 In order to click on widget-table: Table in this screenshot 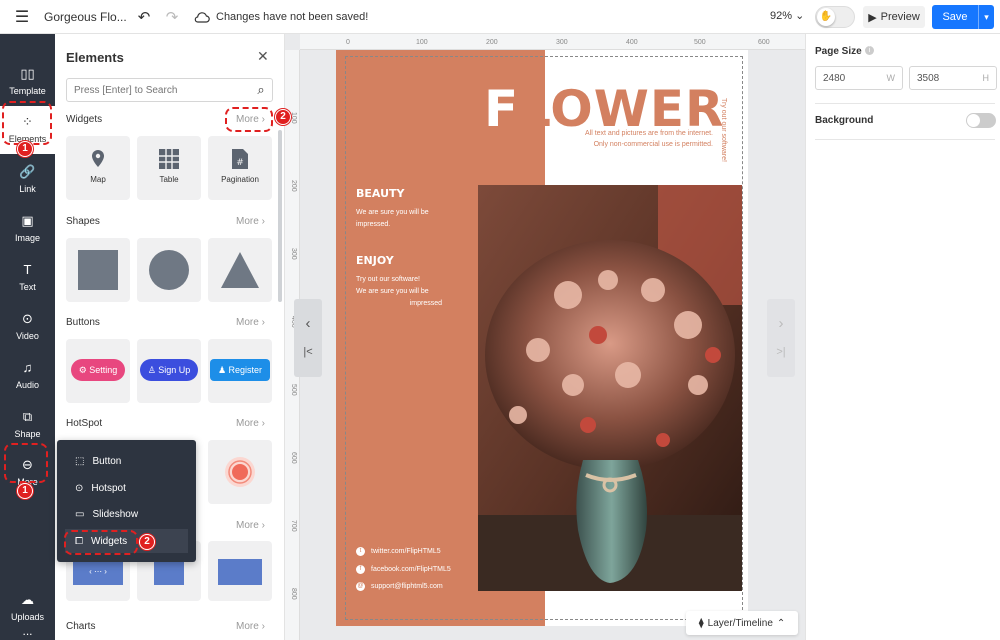, I will do `click(169, 168)`.